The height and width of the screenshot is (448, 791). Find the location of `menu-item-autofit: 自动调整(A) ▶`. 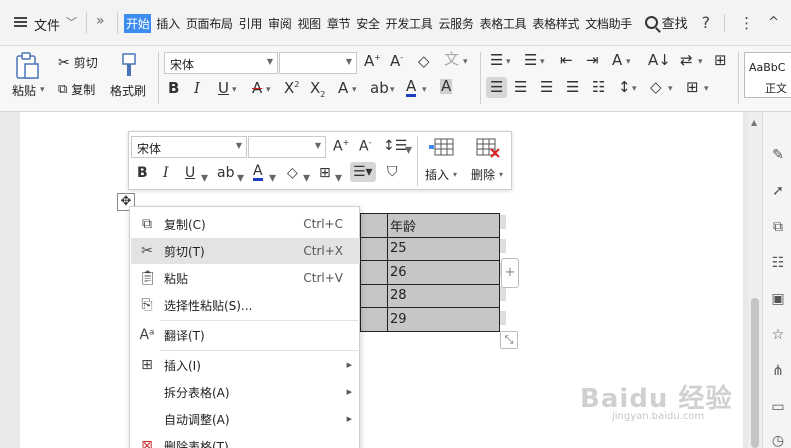

menu-item-autofit: 自动调整(A) ▶ is located at coordinates (245, 419).